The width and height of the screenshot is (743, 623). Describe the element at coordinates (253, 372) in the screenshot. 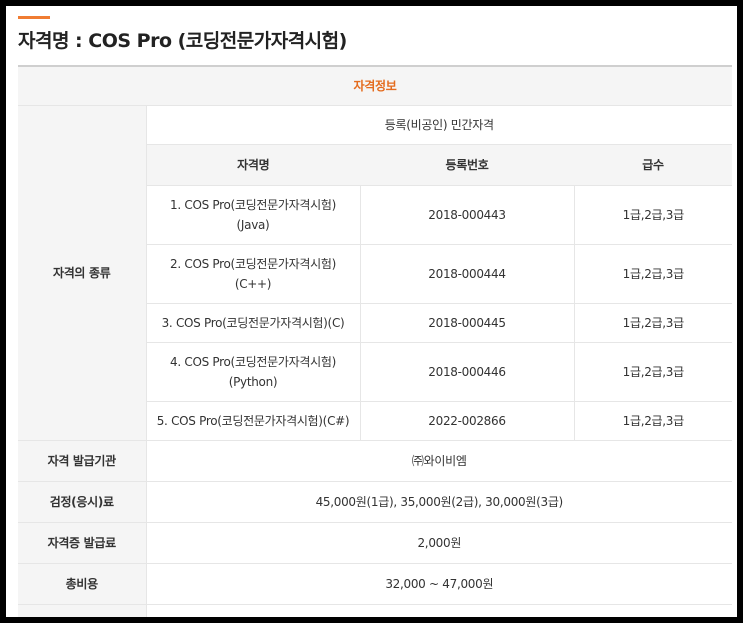

I see `cert-name: 4. COS Pro(코딩전문가자격시험) (Python)` at that location.